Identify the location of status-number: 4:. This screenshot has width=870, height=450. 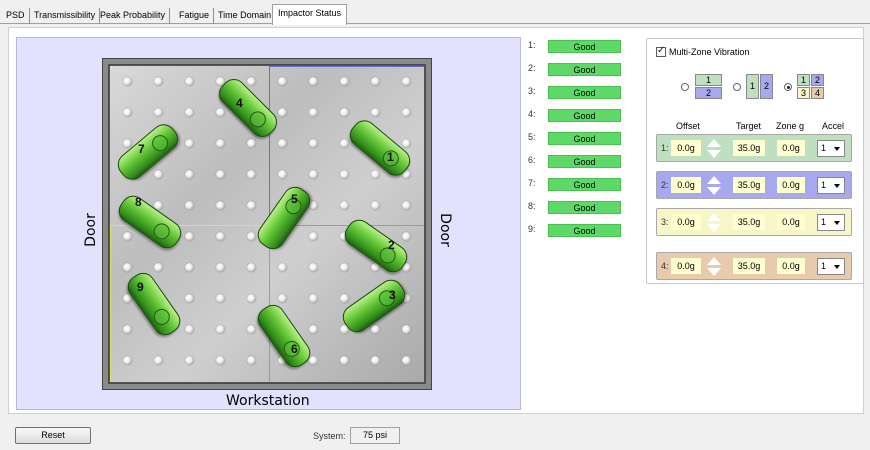
(532, 114).